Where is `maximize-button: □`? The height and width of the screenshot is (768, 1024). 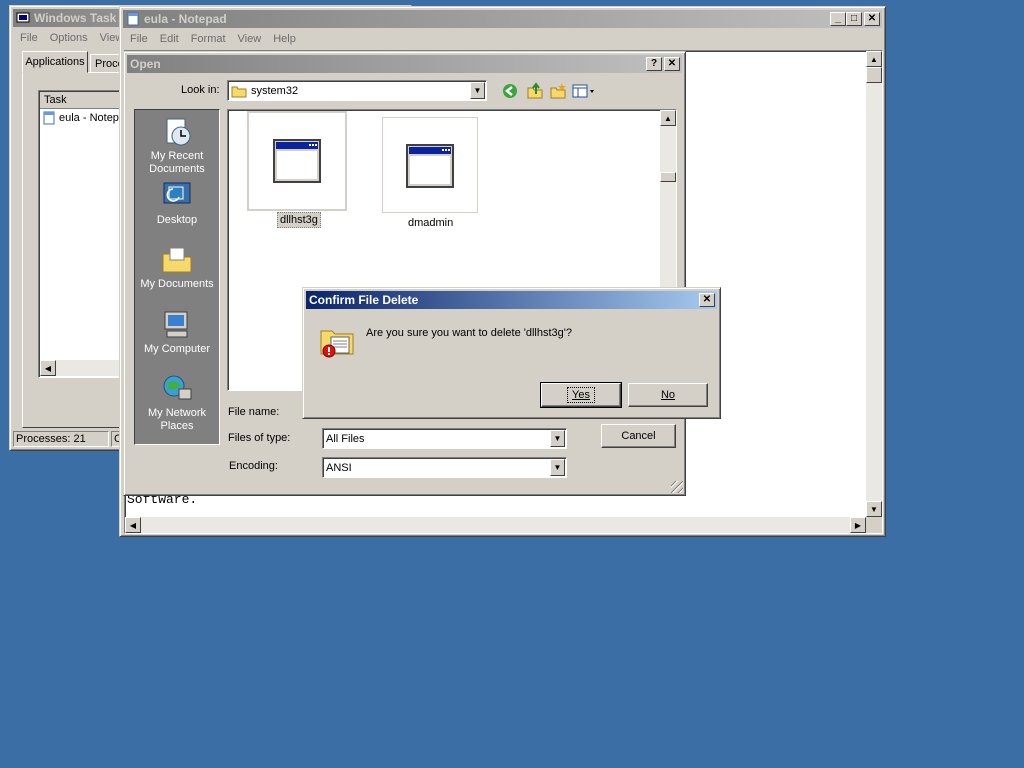 maximize-button: □ is located at coordinates (854, 19).